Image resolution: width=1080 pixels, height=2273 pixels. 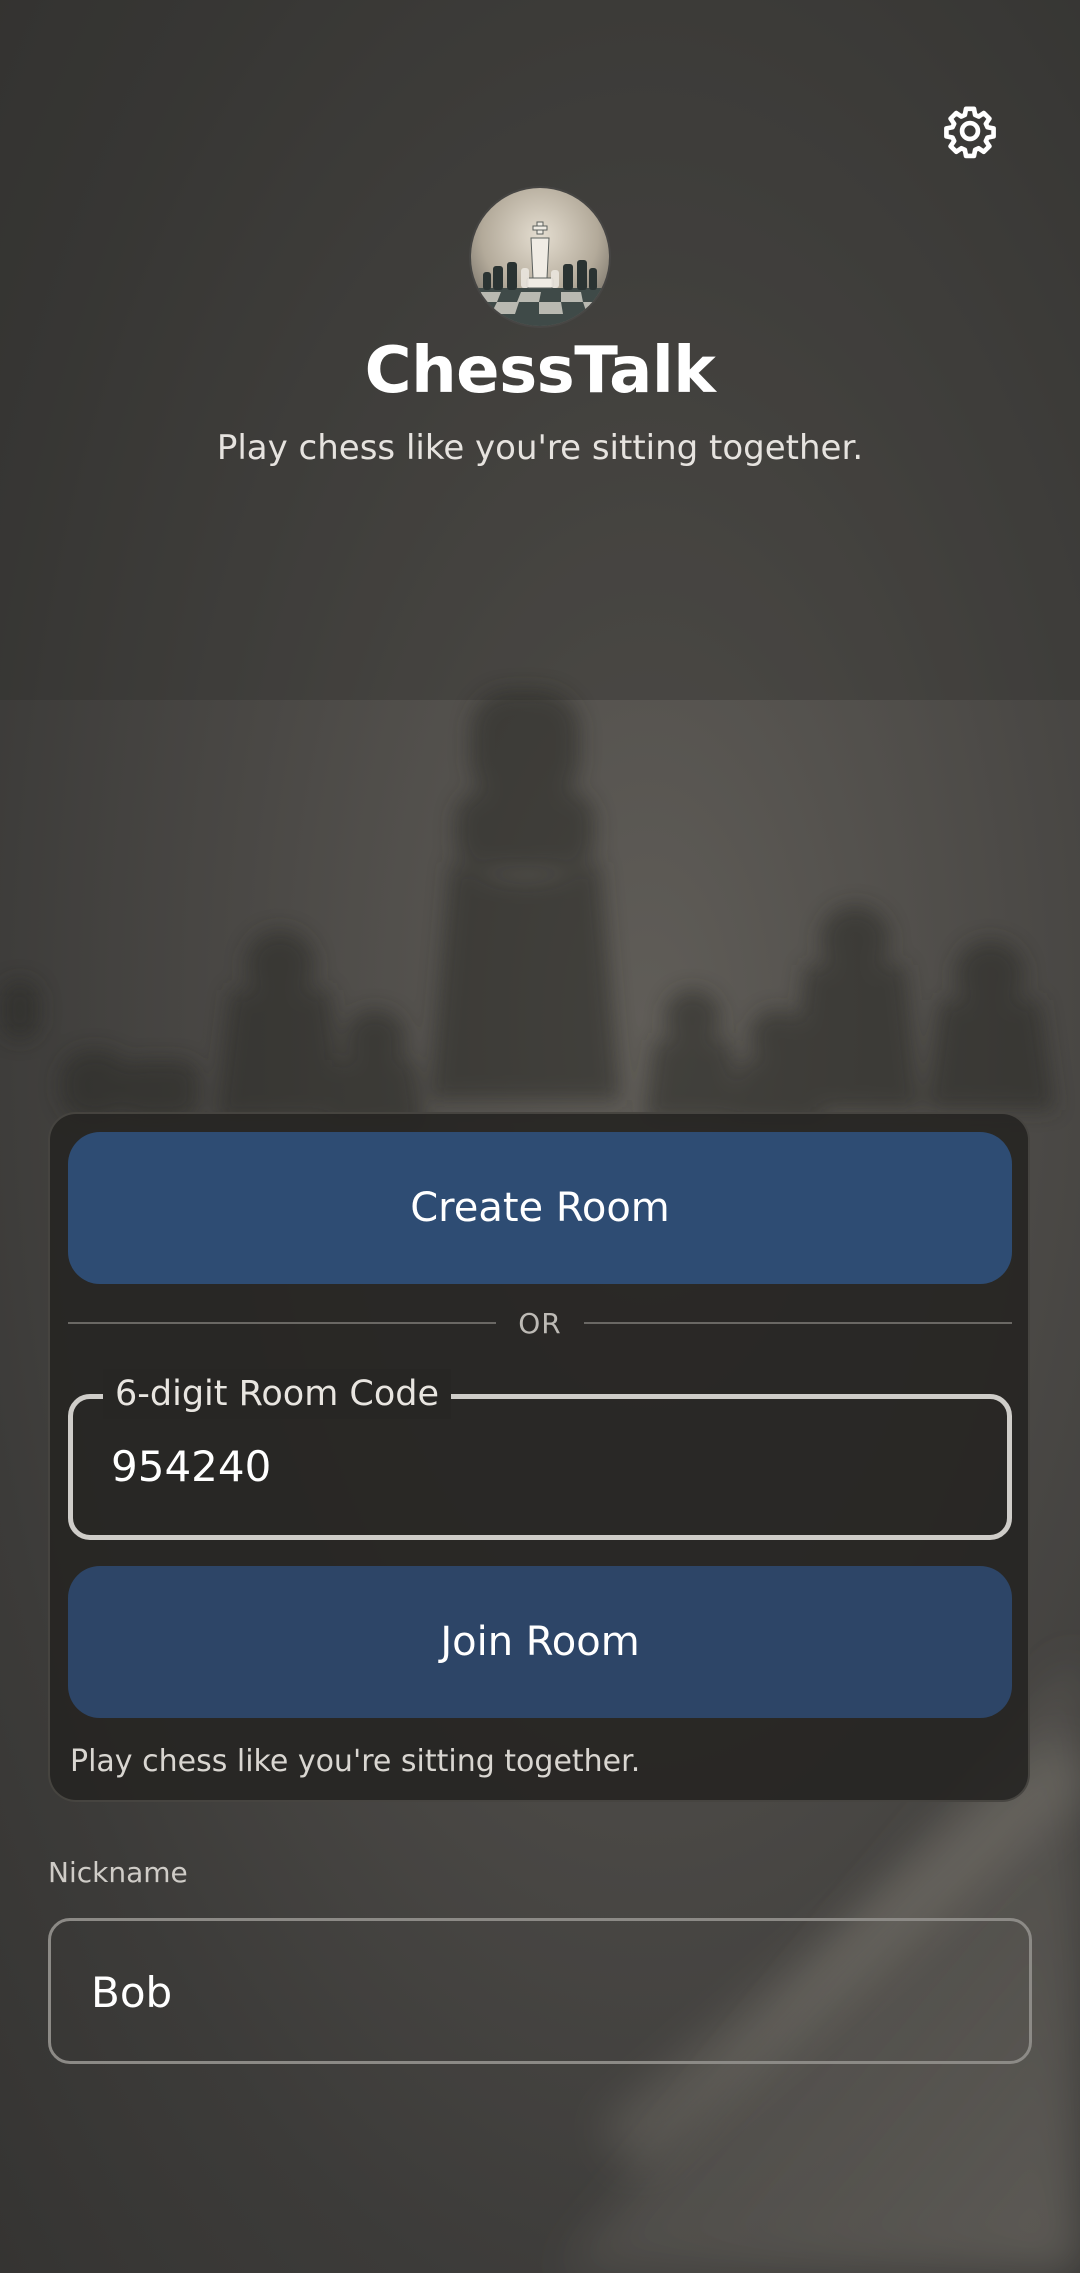 I want to click on chess-logo-image, so click(x=540, y=257).